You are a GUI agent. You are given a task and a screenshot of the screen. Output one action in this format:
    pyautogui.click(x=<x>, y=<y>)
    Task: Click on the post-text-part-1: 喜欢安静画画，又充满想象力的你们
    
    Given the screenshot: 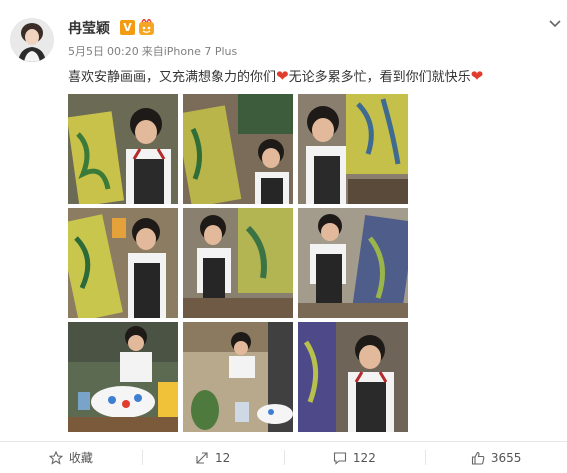 What is the action you would take?
    pyautogui.click(x=172, y=77)
    